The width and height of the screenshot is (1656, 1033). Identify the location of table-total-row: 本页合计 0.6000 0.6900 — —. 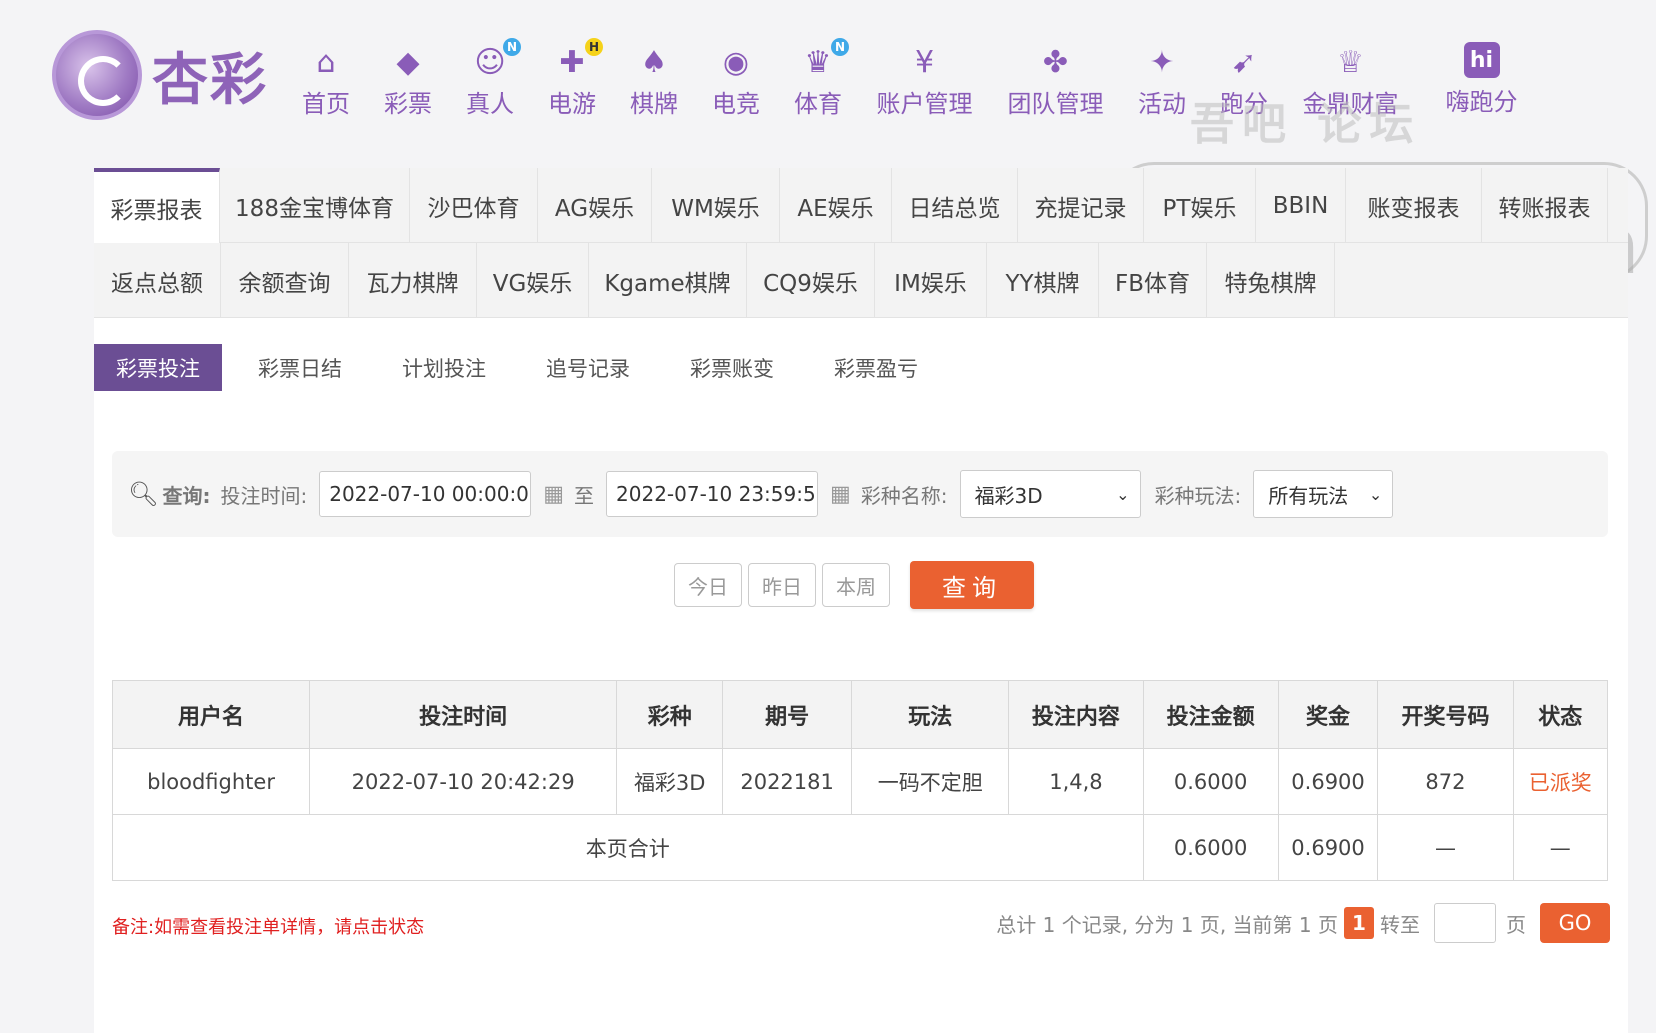
(860, 847).